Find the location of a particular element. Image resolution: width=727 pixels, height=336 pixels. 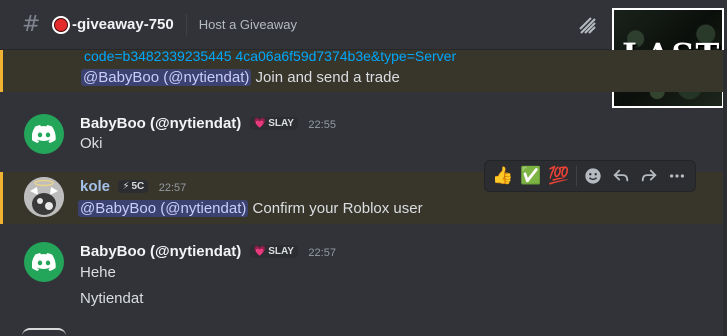

kole-avatar-image is located at coordinates (44, 197).